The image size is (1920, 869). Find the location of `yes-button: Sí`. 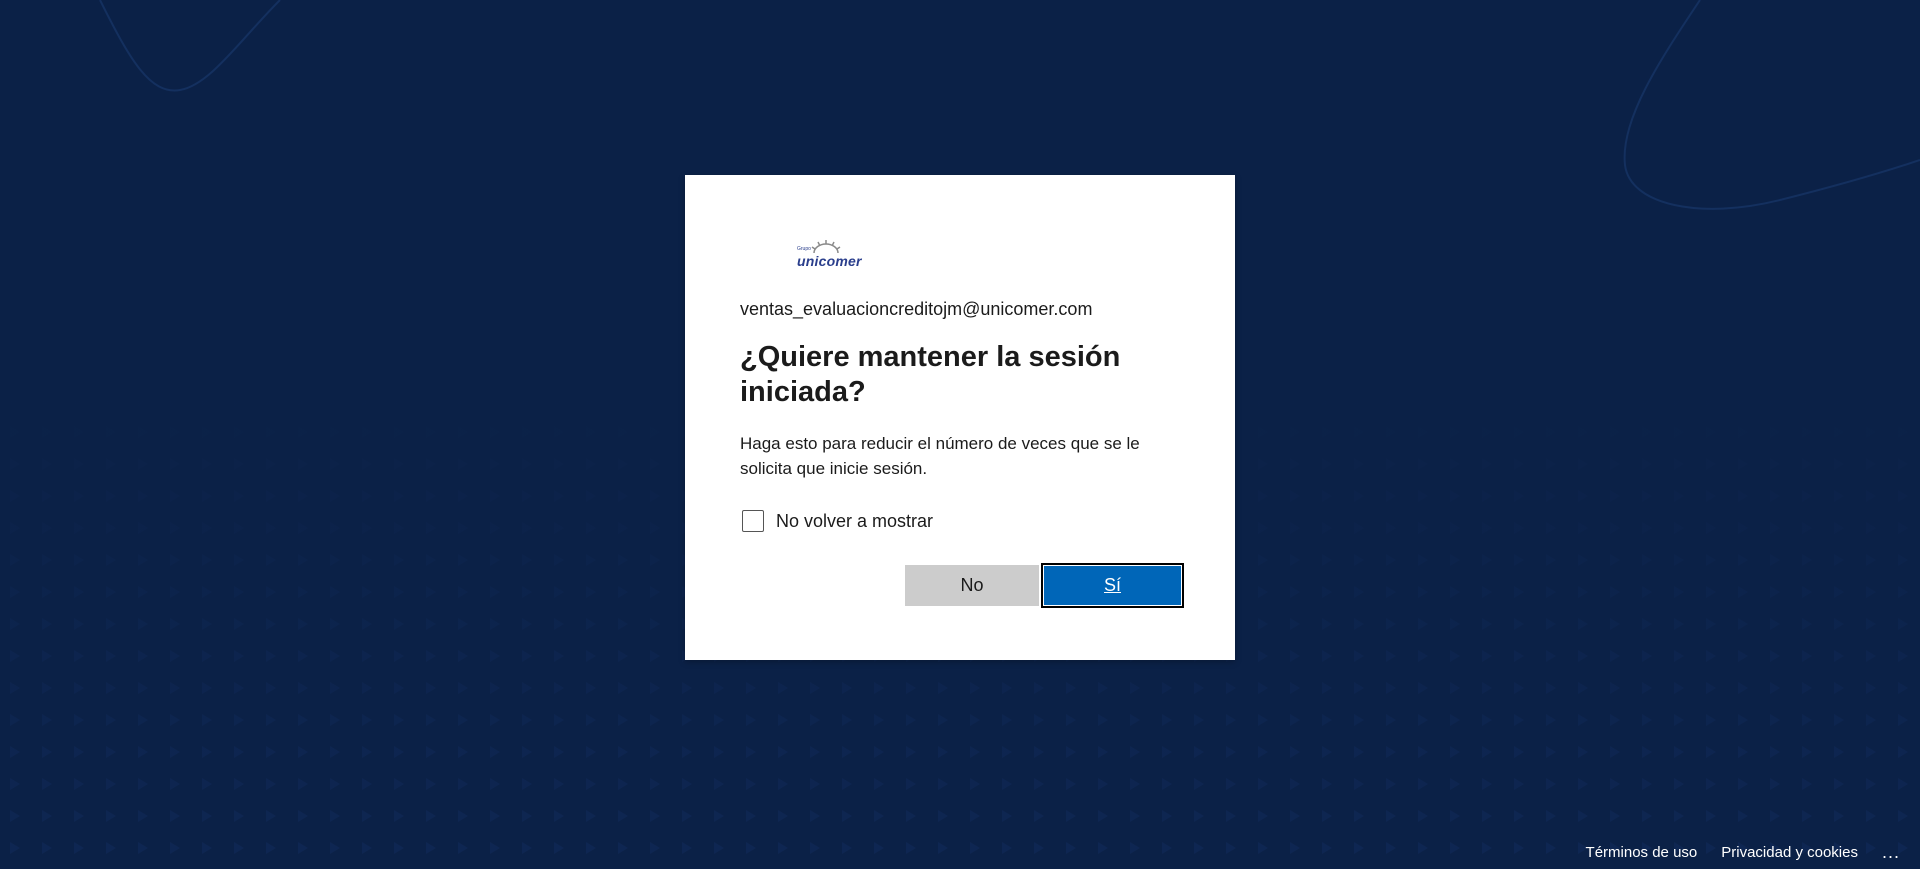

yes-button: Sí is located at coordinates (1112, 585).